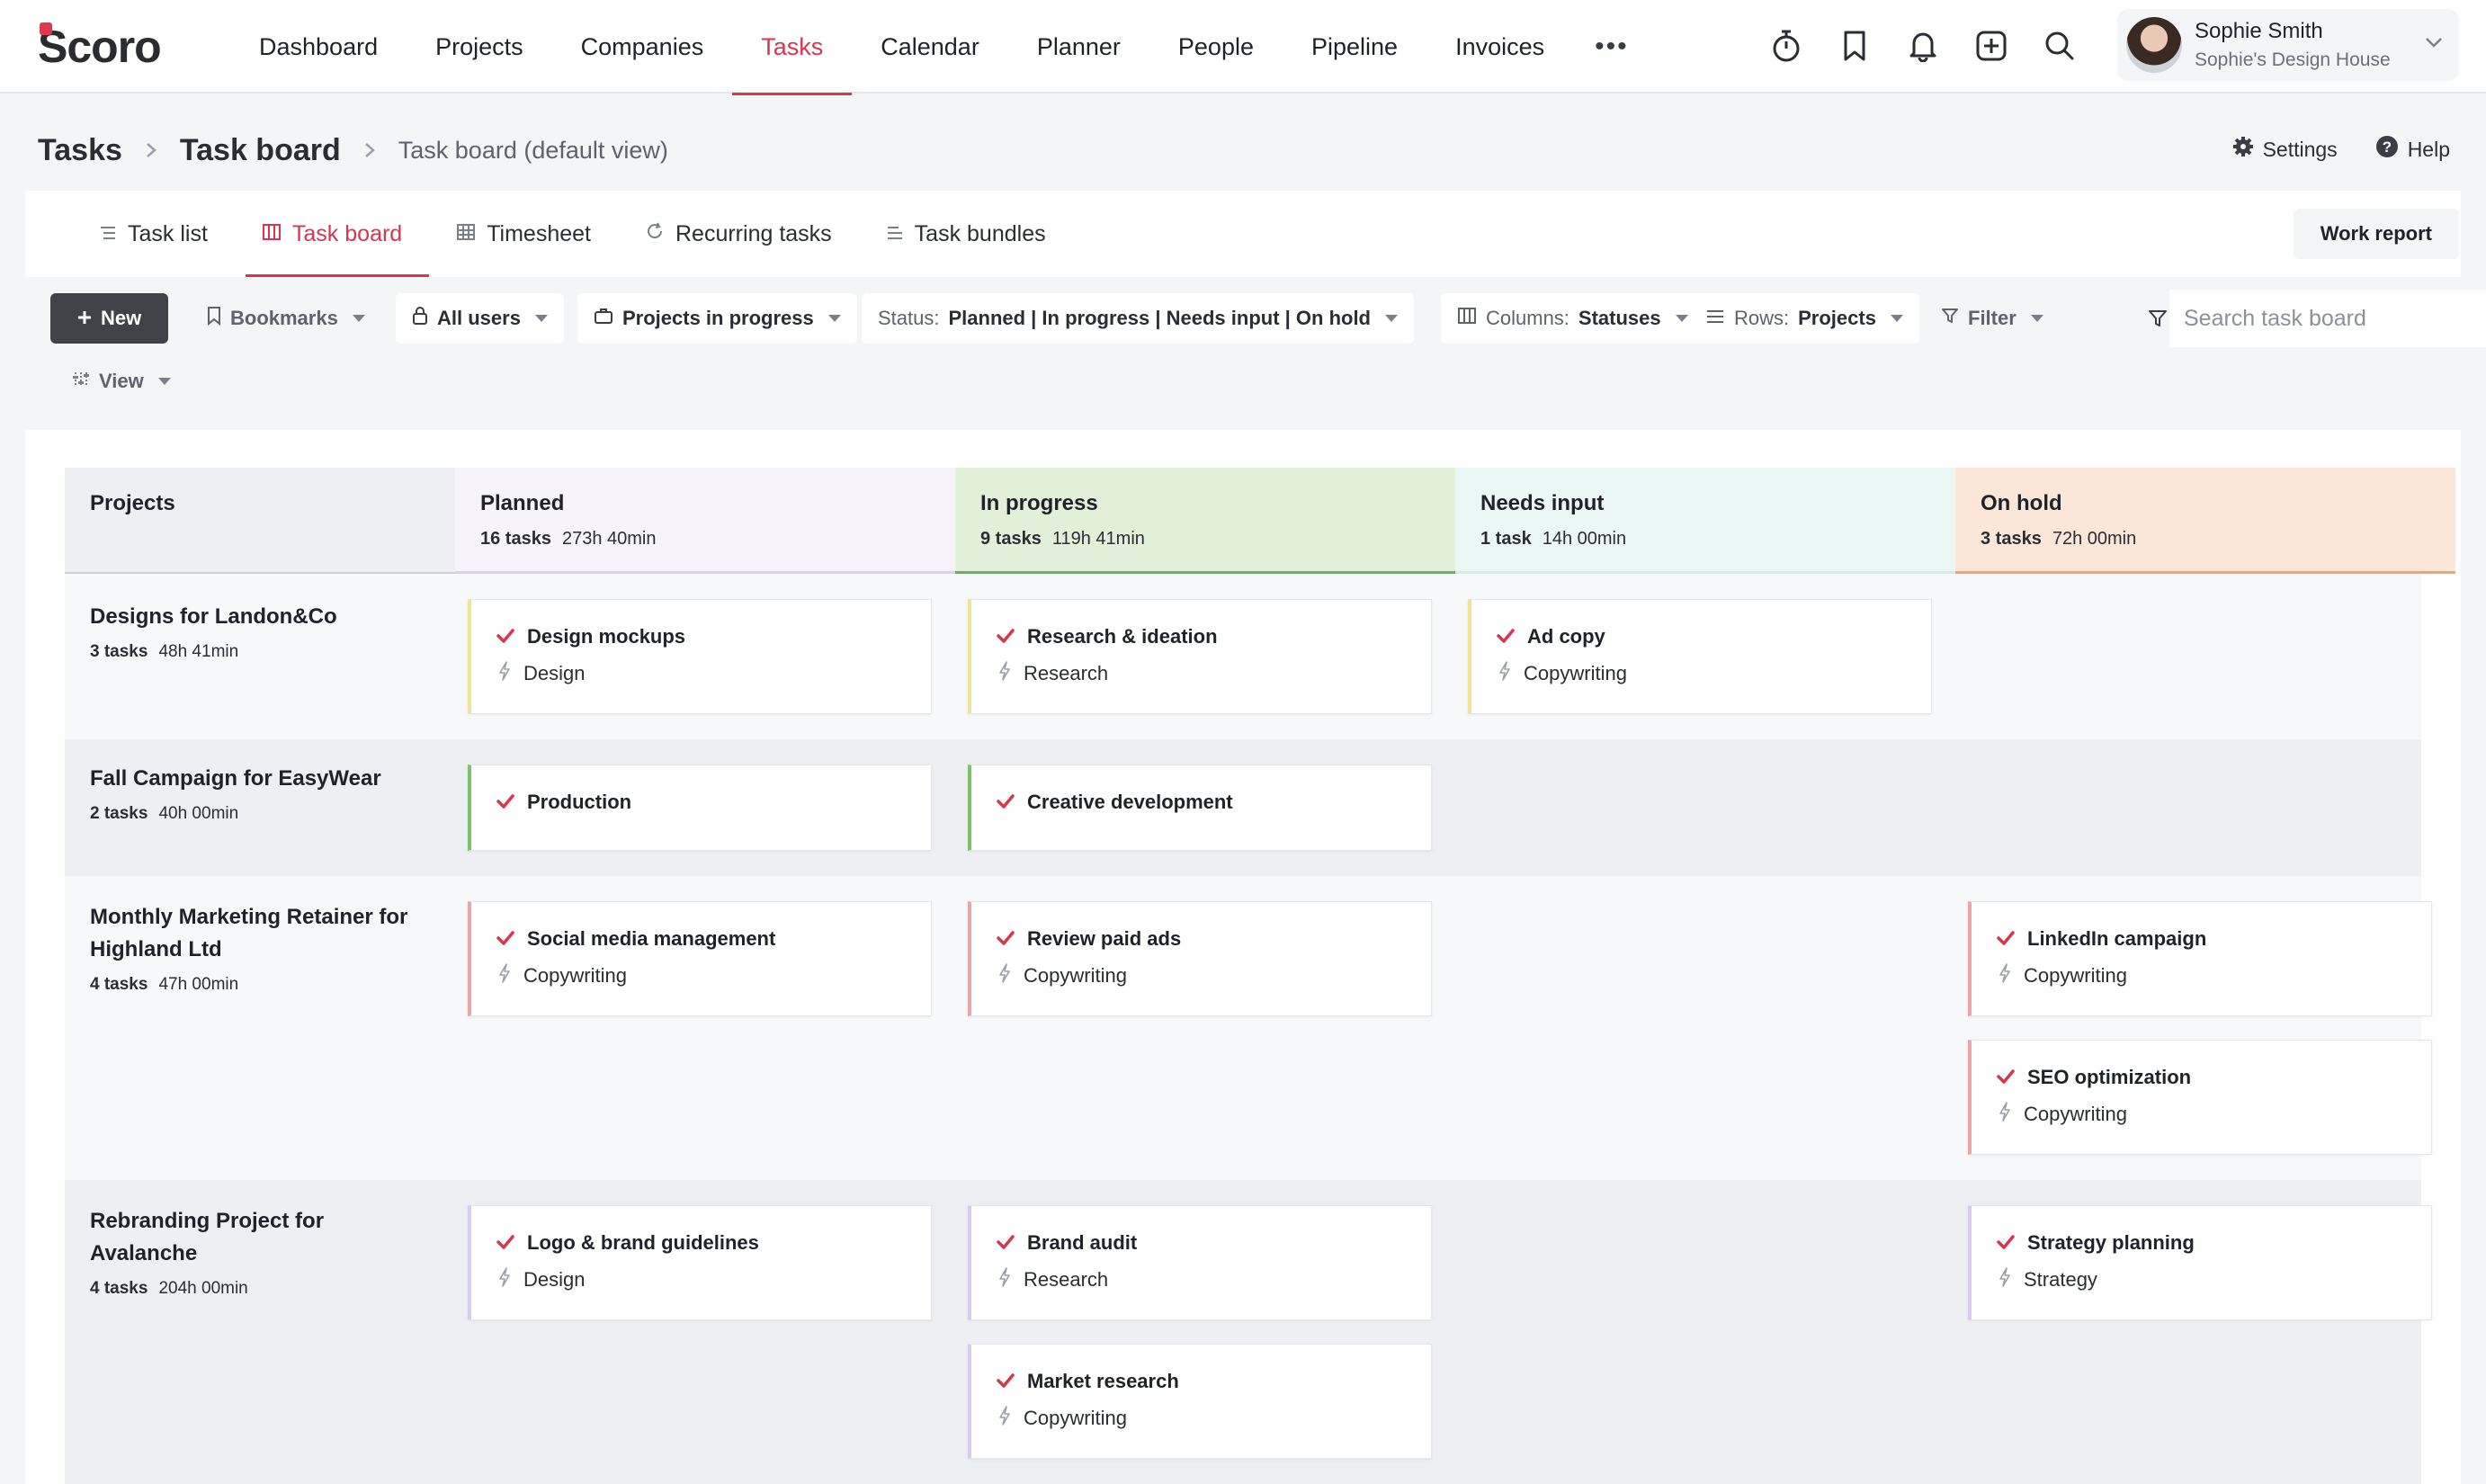  I want to click on nav-item-dashboard: Dashboard, so click(318, 47).